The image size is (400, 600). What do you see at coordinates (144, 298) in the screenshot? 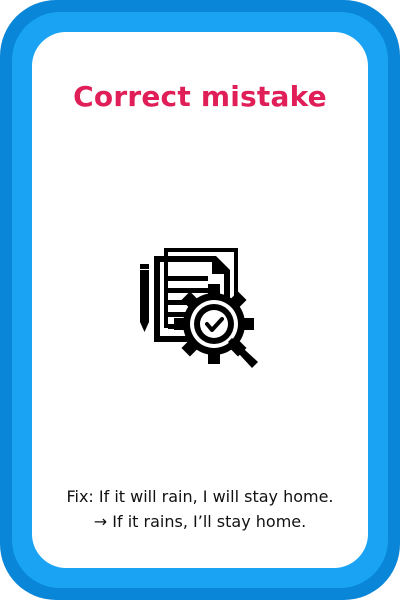
I see `pencil-icon` at bounding box center [144, 298].